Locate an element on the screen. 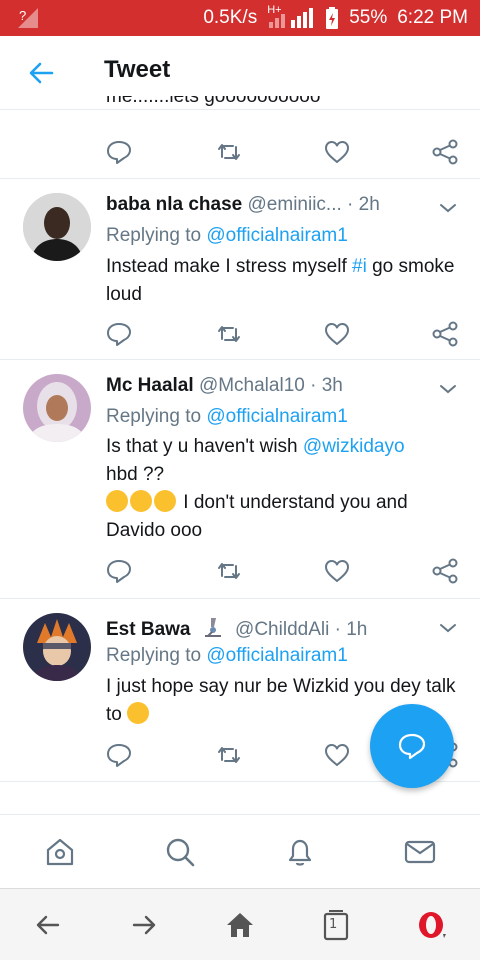 This screenshot has height=960, width=480. sim-signal-icon: ? is located at coordinates (28, 18).